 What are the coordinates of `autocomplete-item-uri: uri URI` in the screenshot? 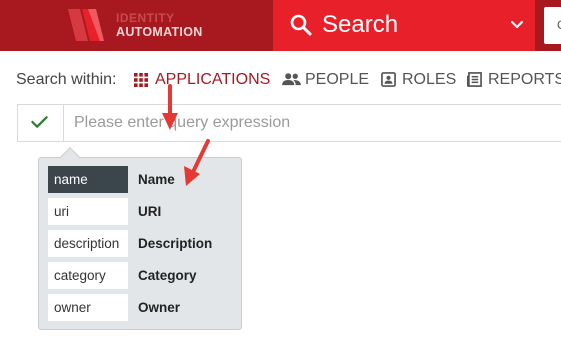 It's located at (143, 211).